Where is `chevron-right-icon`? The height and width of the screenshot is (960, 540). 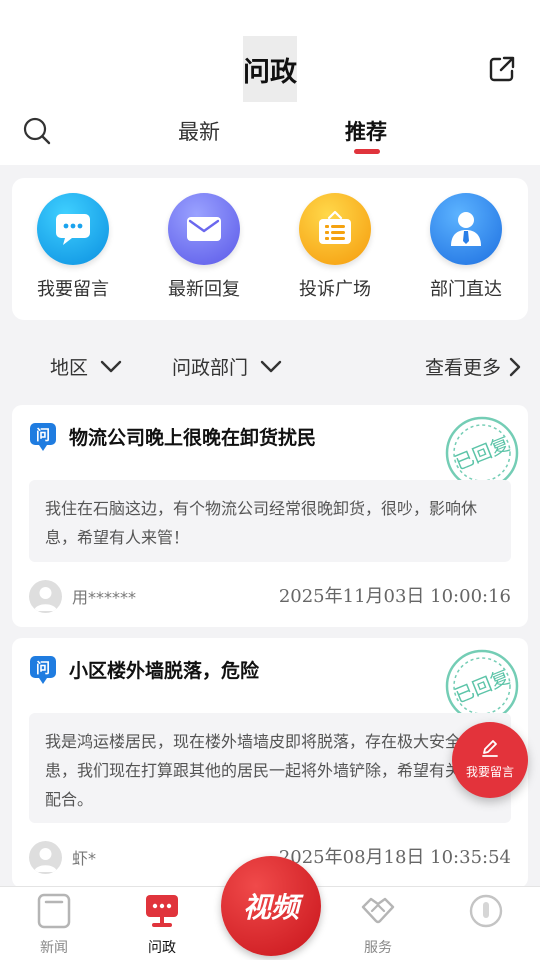
chevron-right-icon is located at coordinates (515, 366).